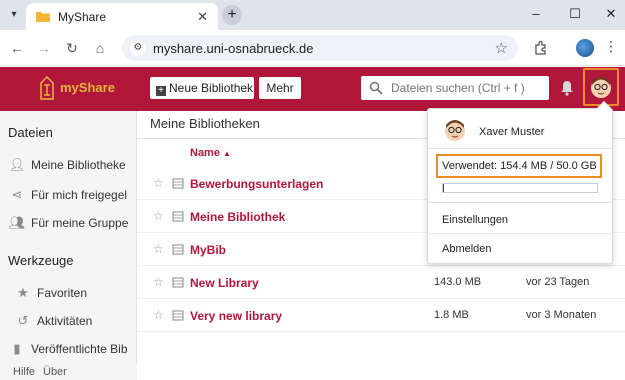  What do you see at coordinates (381, 282) in the screenshot?
I see `table-row: ☆ New Library 143.0 MB vor 23 Tagen` at bounding box center [381, 282].